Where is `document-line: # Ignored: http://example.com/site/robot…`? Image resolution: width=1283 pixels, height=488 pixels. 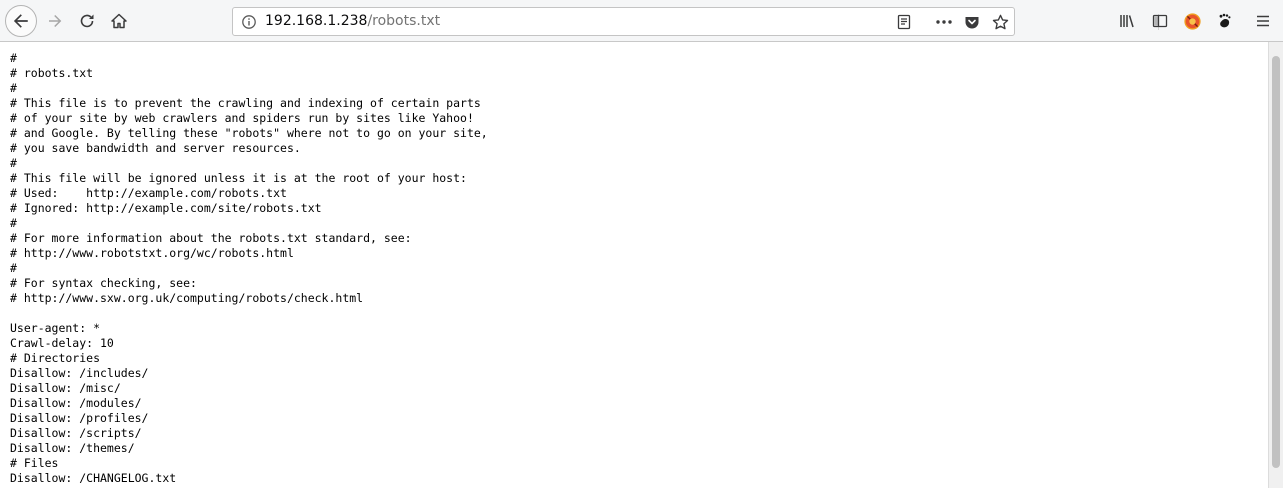
document-line: # Ignored: http://example.com/site/robot… is located at coordinates (166, 208).